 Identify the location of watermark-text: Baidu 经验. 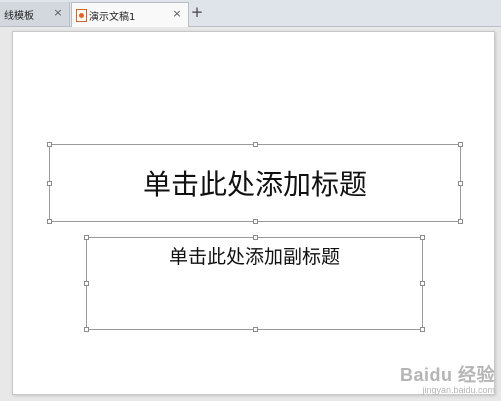
(447, 375).